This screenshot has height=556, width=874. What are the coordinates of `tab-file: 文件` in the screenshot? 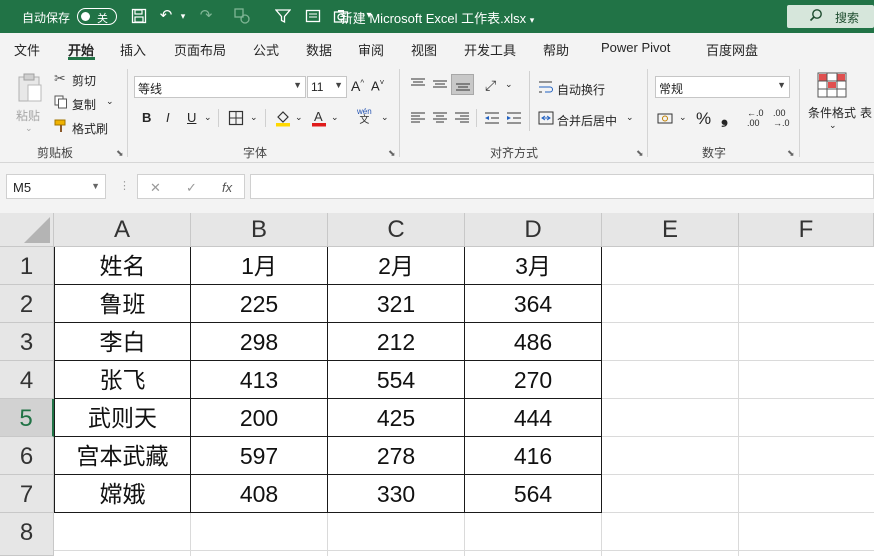 It's located at (27, 49).